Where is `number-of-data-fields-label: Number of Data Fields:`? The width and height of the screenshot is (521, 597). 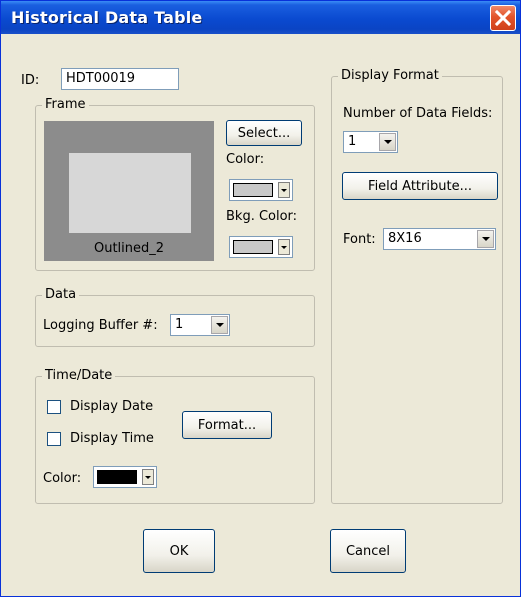
number-of-data-fields-label: Number of Data Fields: is located at coordinates (418, 113).